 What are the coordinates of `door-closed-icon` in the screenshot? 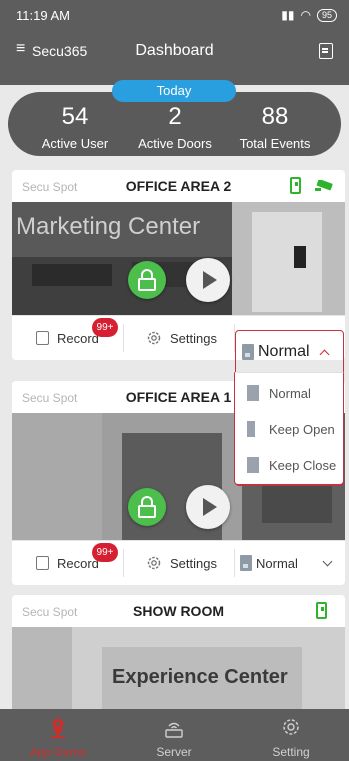 It's located at (253, 465).